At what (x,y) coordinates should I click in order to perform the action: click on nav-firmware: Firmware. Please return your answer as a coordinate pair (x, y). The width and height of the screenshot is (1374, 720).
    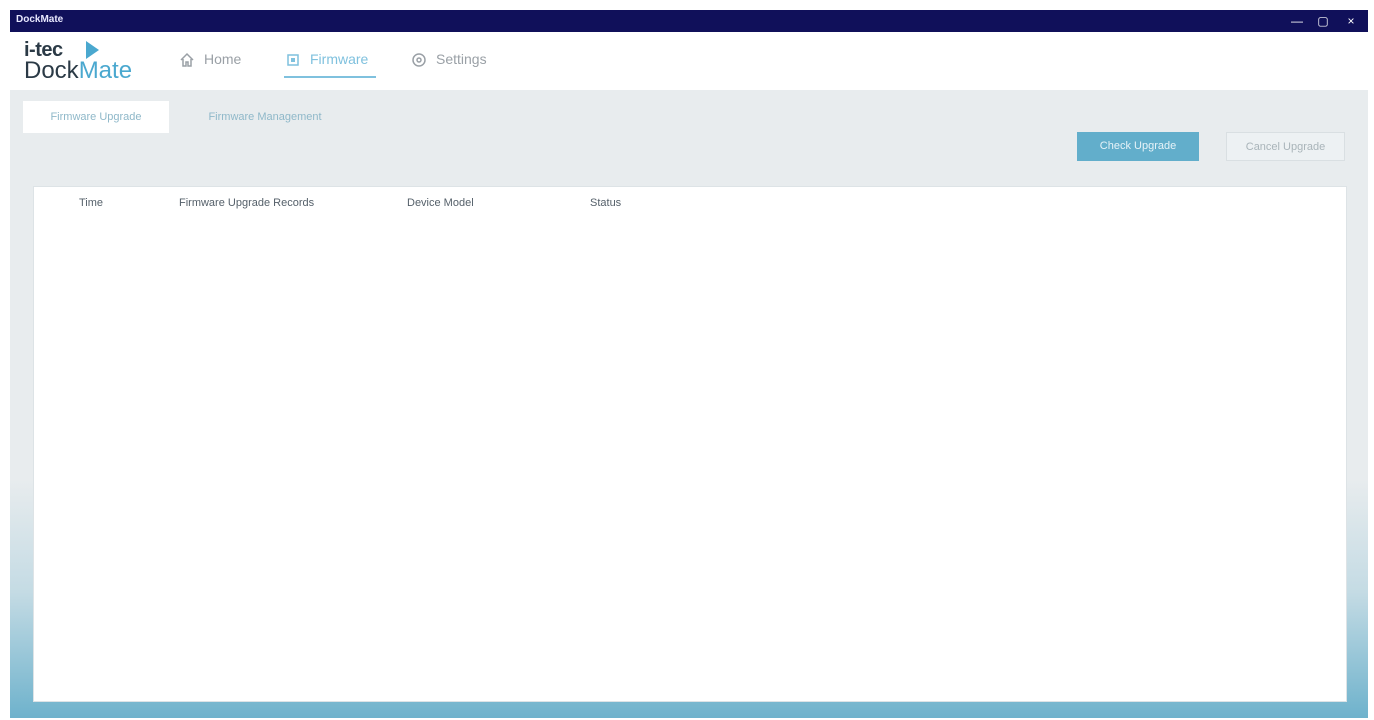
    Looking at the image, I should click on (330, 63).